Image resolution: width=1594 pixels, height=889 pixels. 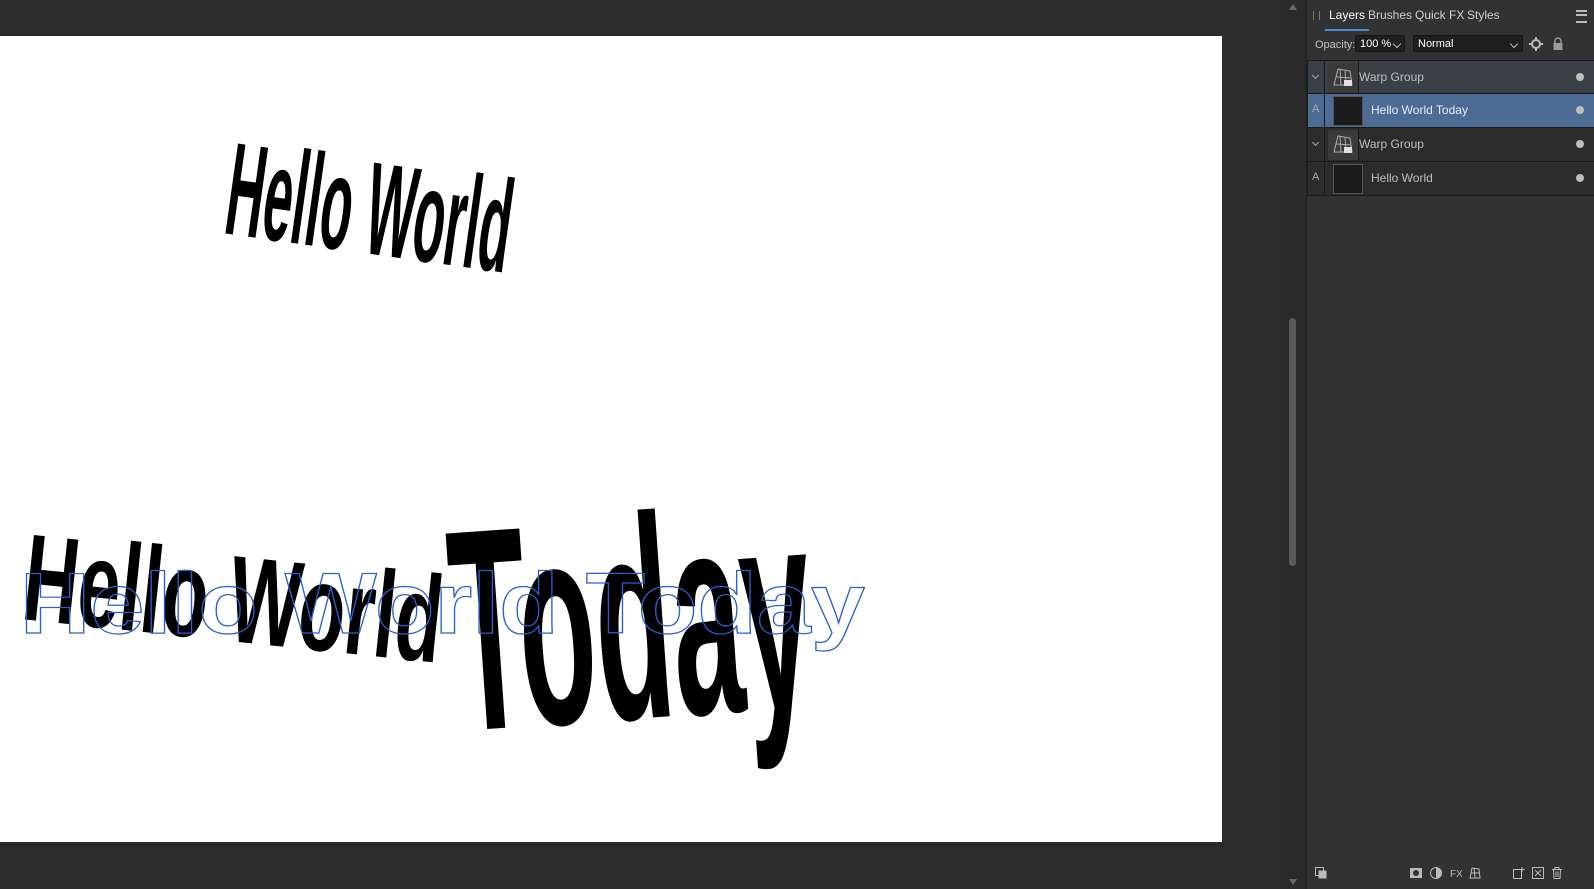 What do you see at coordinates (1538, 873) in the screenshot?
I see `group-layers-icon` at bounding box center [1538, 873].